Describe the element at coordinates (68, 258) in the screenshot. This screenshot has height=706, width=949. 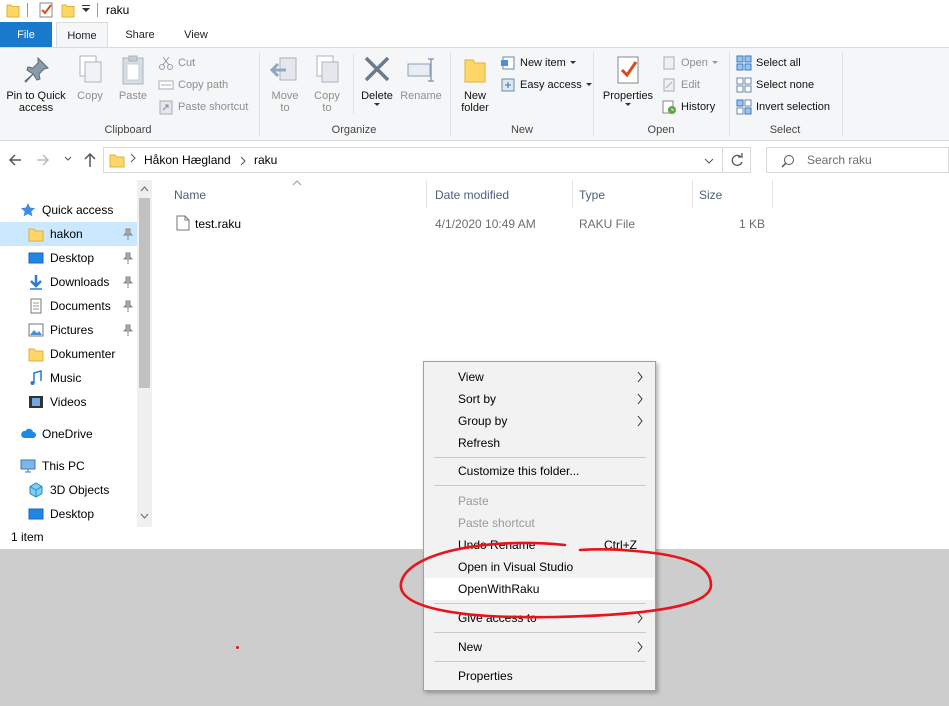
I see `nav-item-desktop: Desktop` at that location.